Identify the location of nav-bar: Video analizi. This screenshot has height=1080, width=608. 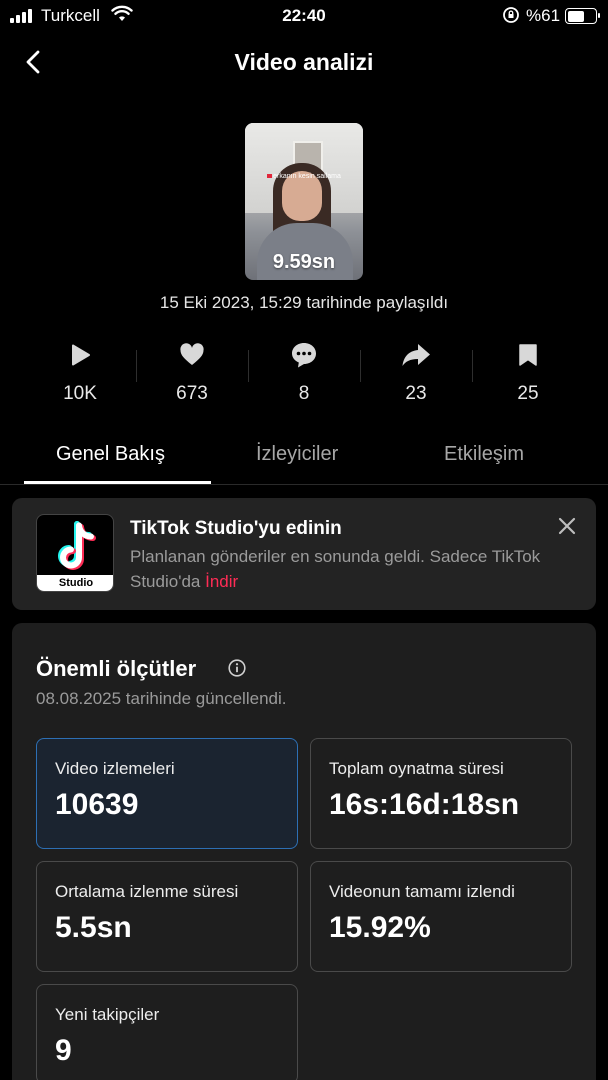
(304, 62).